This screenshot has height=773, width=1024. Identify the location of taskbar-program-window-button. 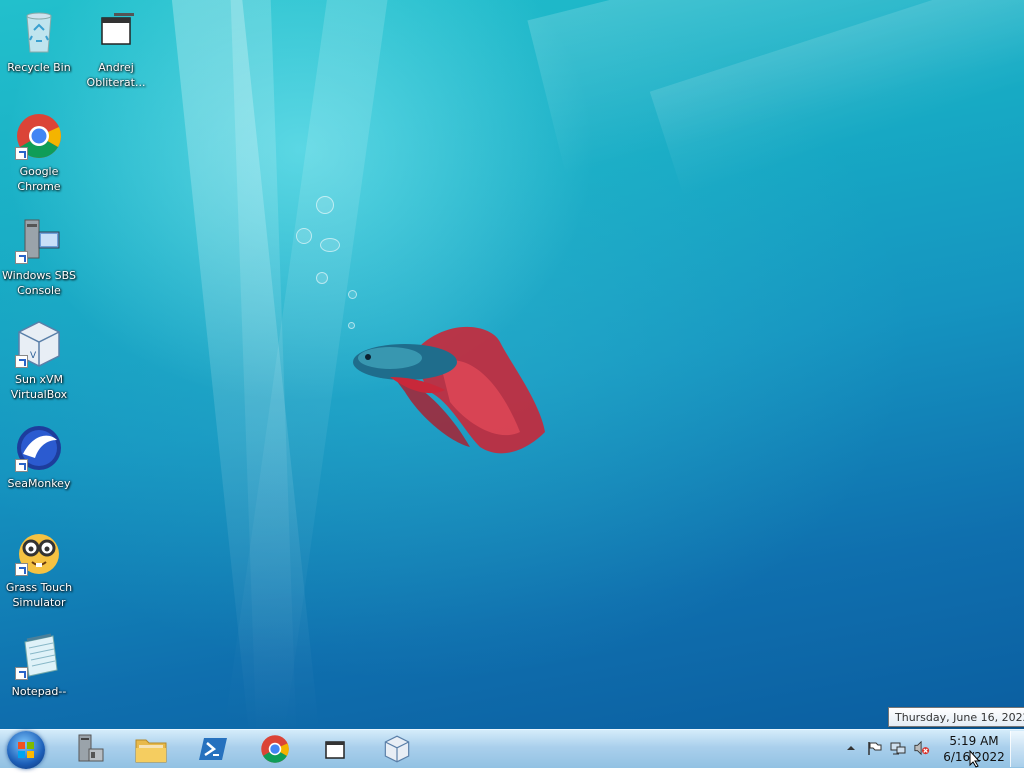
(336, 749).